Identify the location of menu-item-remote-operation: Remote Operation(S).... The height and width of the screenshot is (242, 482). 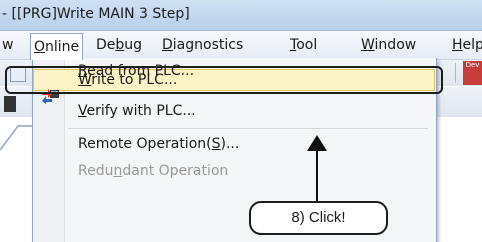
(158, 144).